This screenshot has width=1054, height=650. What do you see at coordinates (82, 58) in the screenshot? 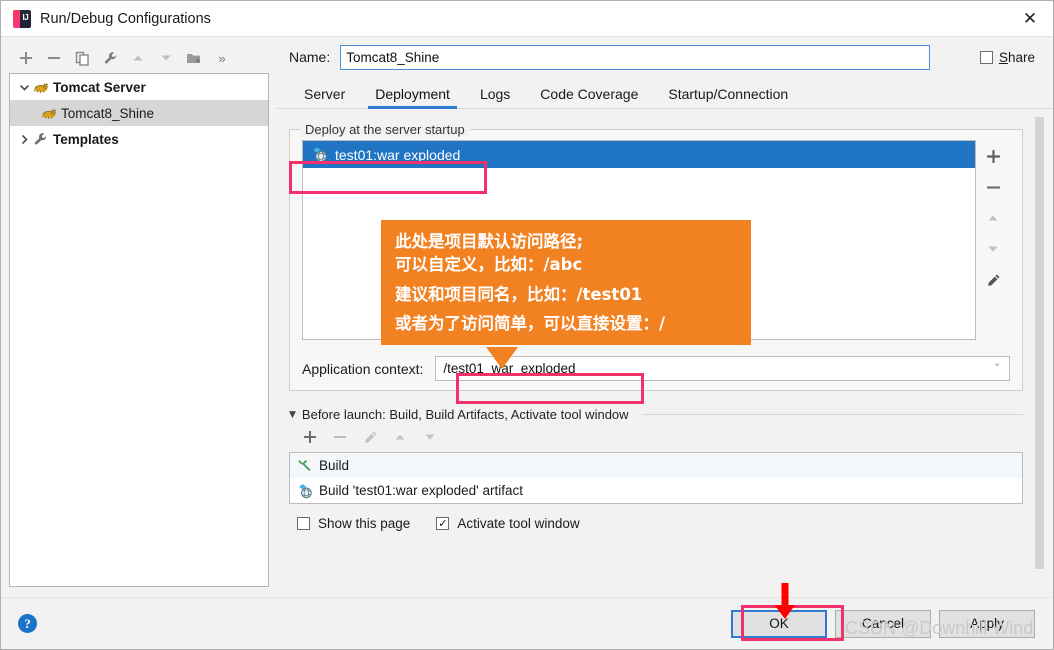
I see `copy-icon` at bounding box center [82, 58].